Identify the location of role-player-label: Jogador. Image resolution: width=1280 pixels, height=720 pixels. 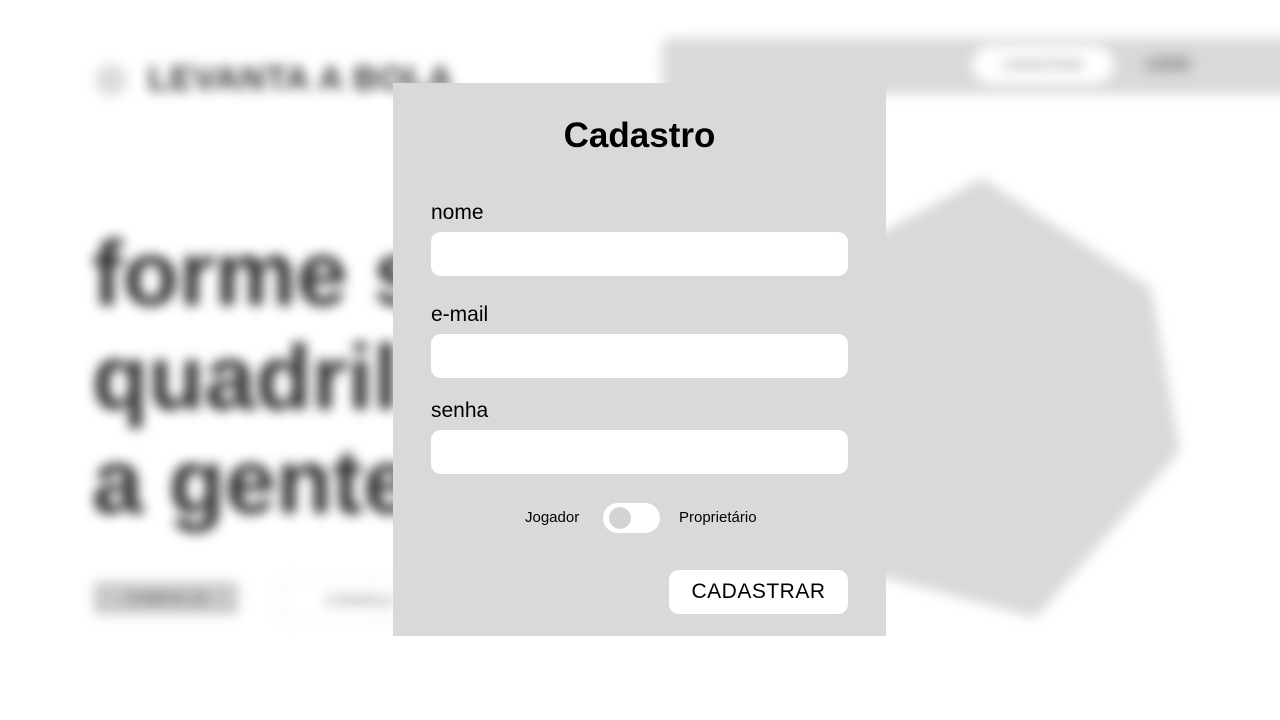
(552, 517).